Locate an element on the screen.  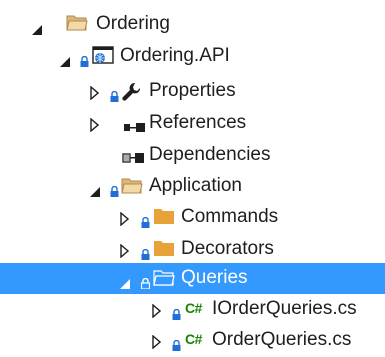
tree-label: IOrderQueries.cs is located at coordinates (284, 308).